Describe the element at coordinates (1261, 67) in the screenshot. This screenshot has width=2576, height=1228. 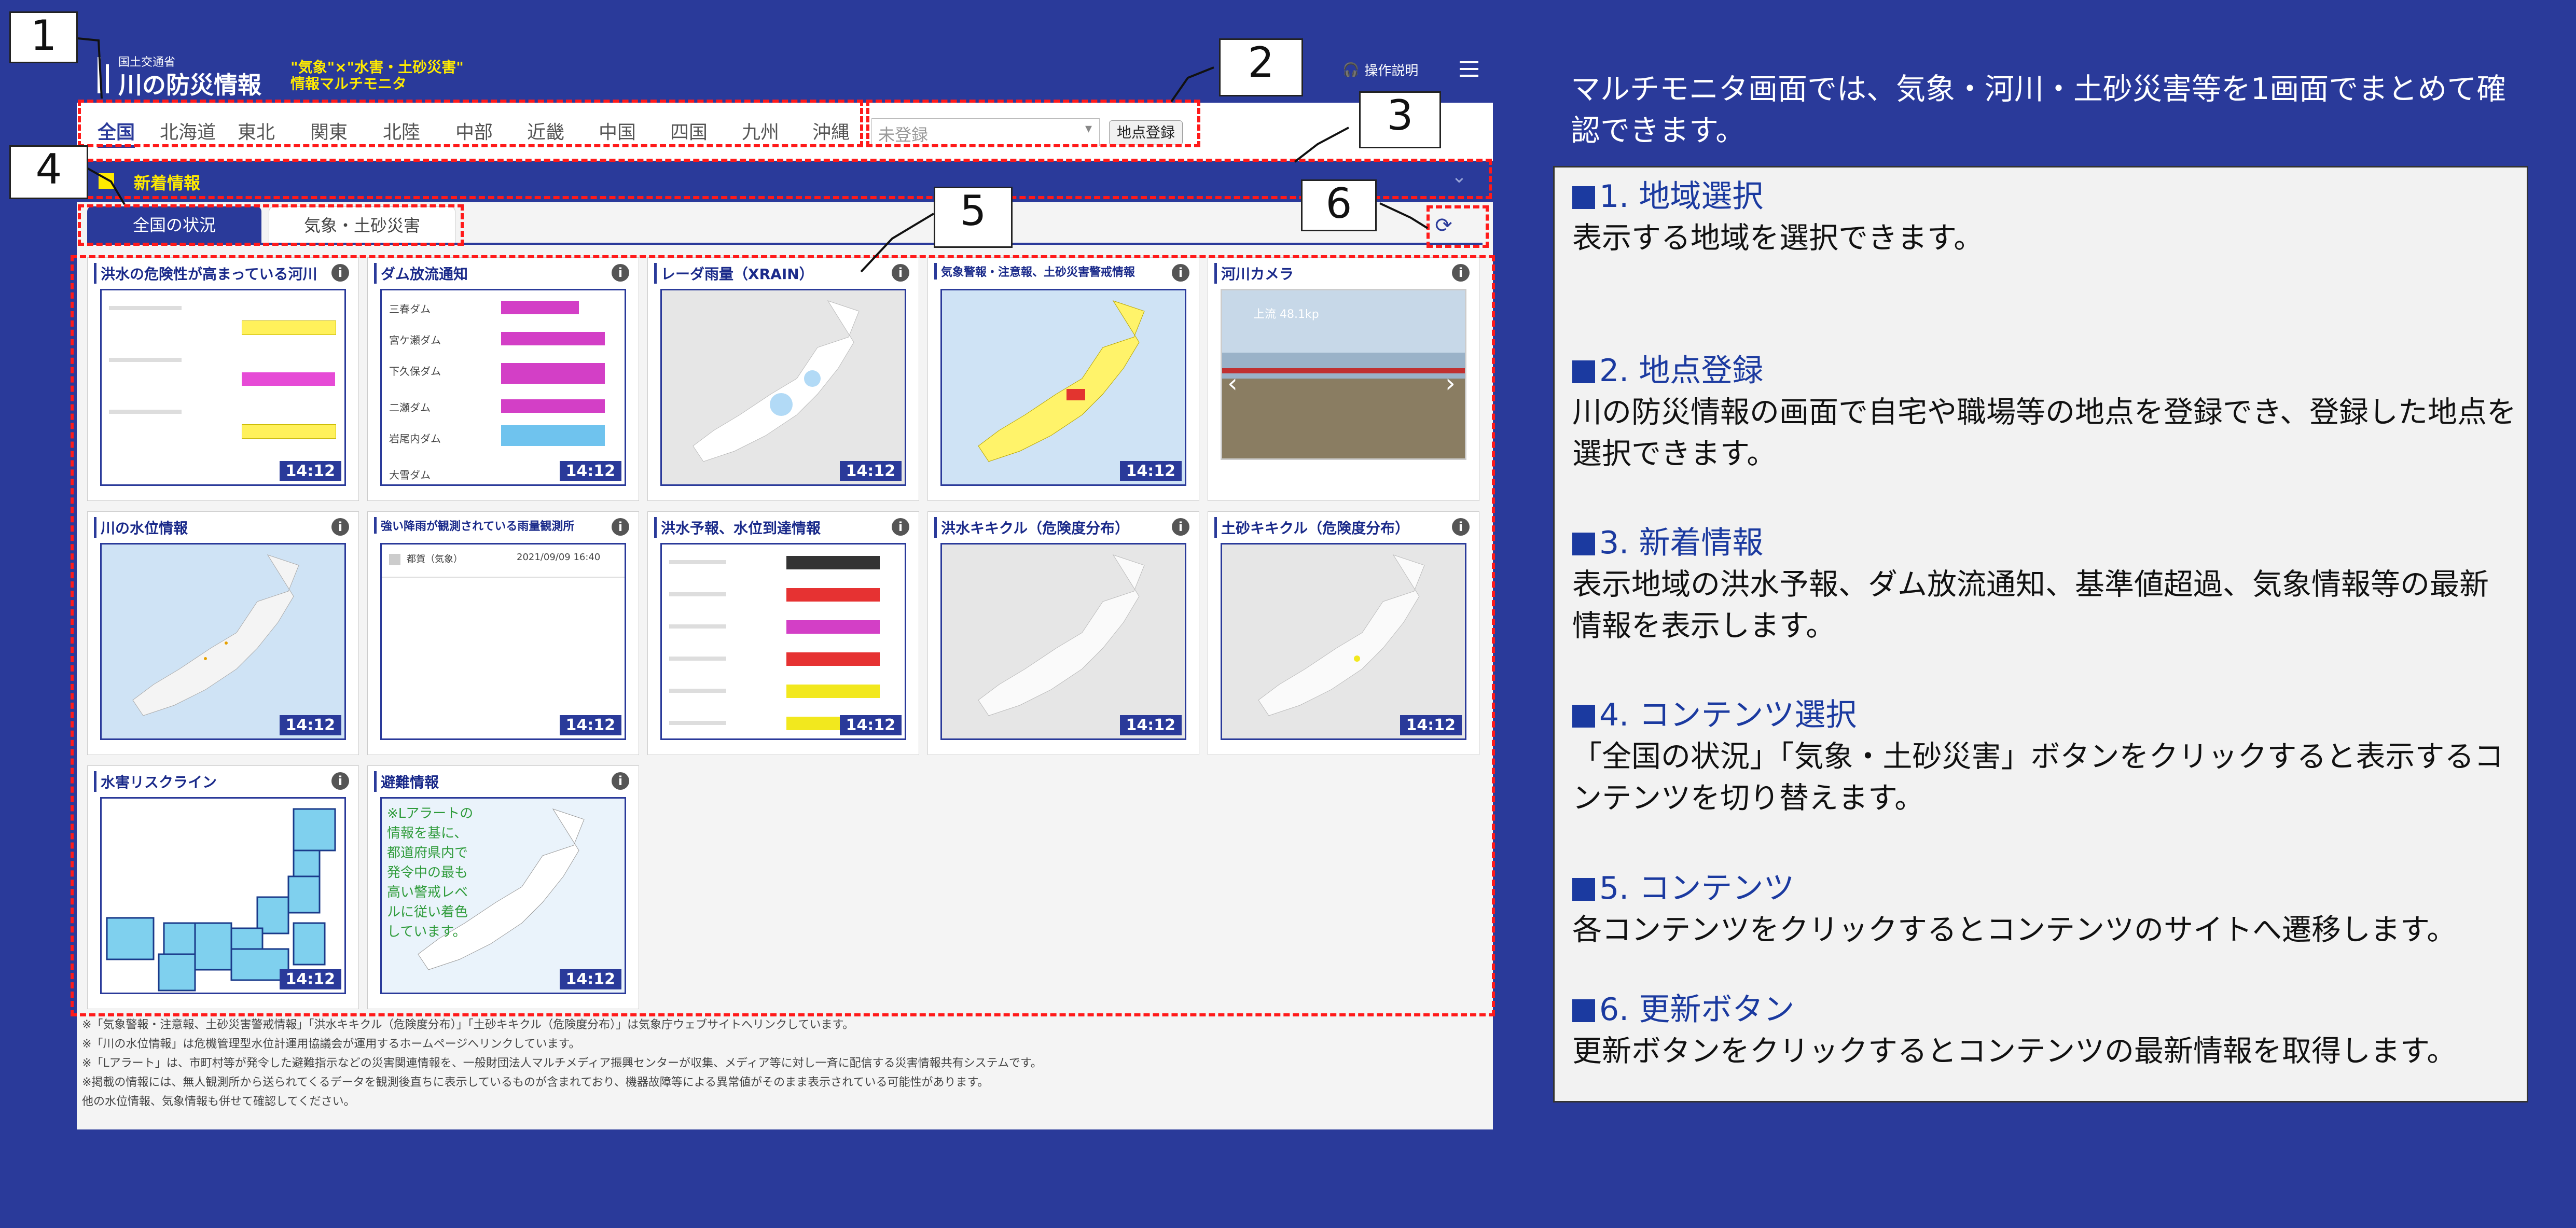
I see `callout-2: 2` at that location.